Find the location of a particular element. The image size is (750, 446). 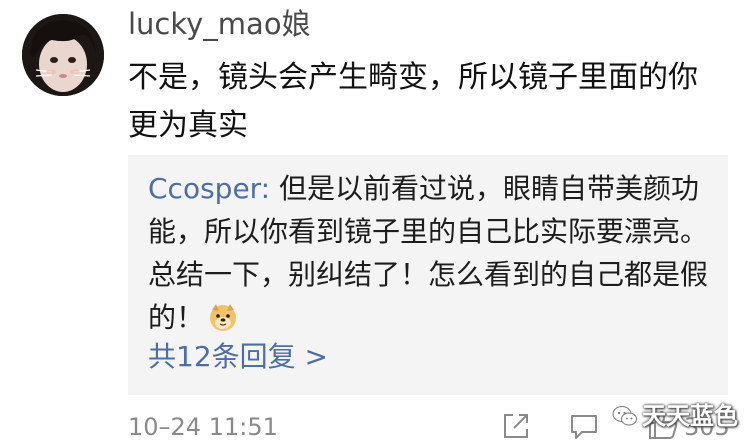

timestamp: 10–24 11:51 is located at coordinates (203, 427).